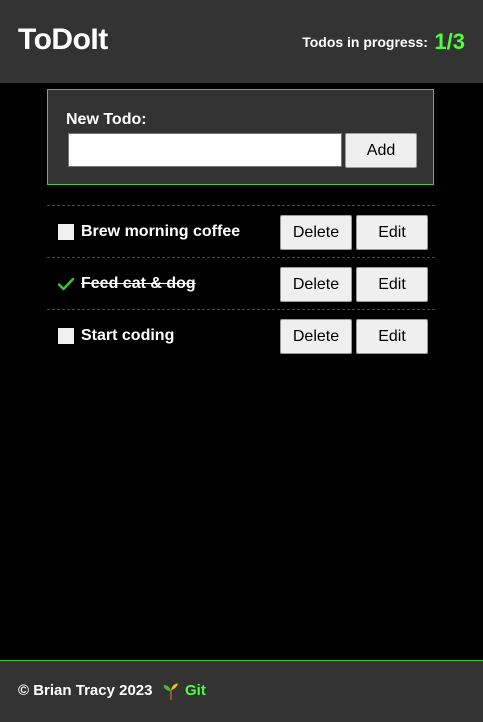  Describe the element at coordinates (106, 119) in the screenshot. I see `new-todo-label: New Todo:` at that location.